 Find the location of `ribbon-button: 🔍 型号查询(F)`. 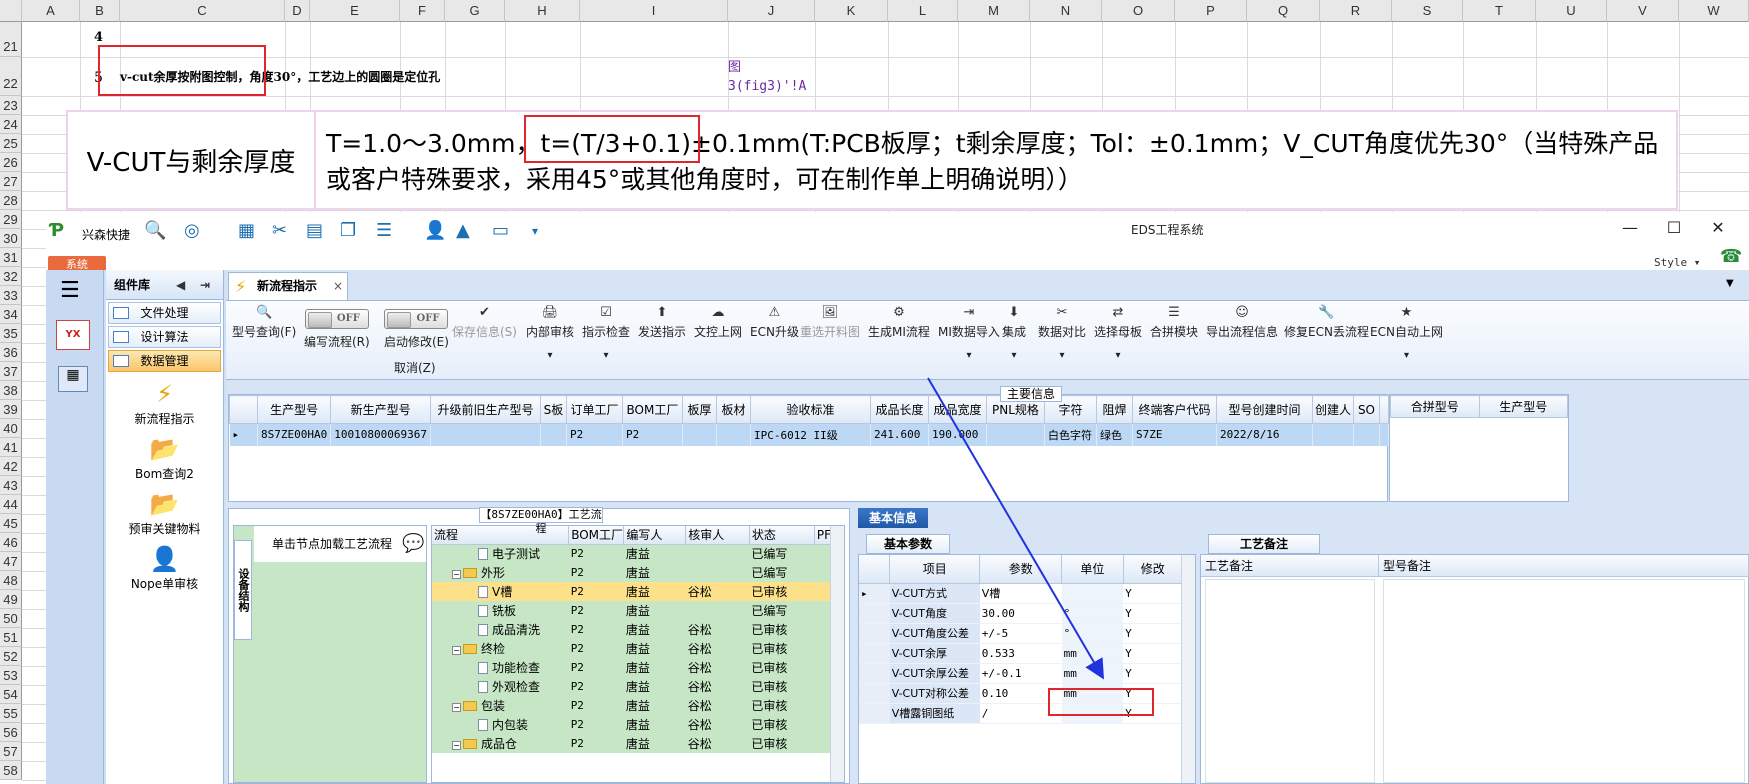

ribbon-button: 🔍 型号查询(F) is located at coordinates (264, 322).